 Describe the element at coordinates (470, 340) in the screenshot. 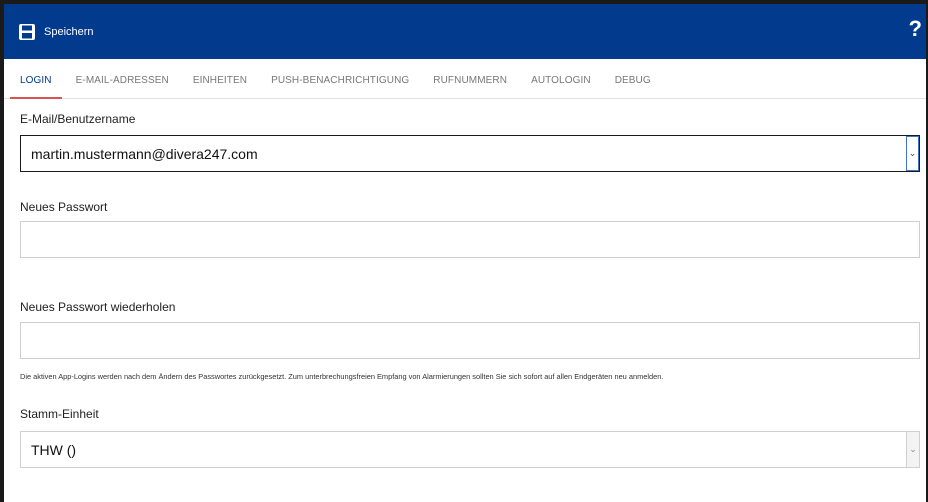

I see `repeat-password-input` at that location.